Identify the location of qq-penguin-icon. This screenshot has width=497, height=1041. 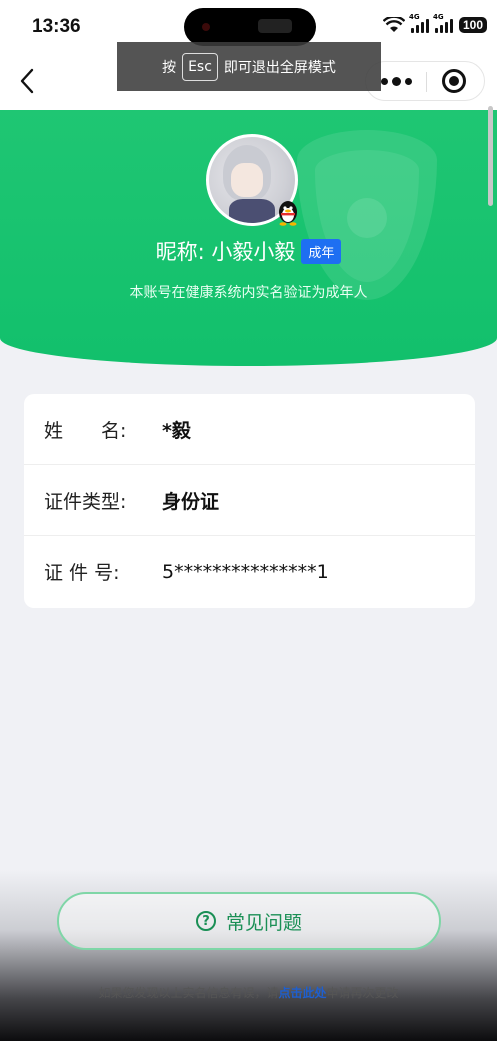
(288, 213).